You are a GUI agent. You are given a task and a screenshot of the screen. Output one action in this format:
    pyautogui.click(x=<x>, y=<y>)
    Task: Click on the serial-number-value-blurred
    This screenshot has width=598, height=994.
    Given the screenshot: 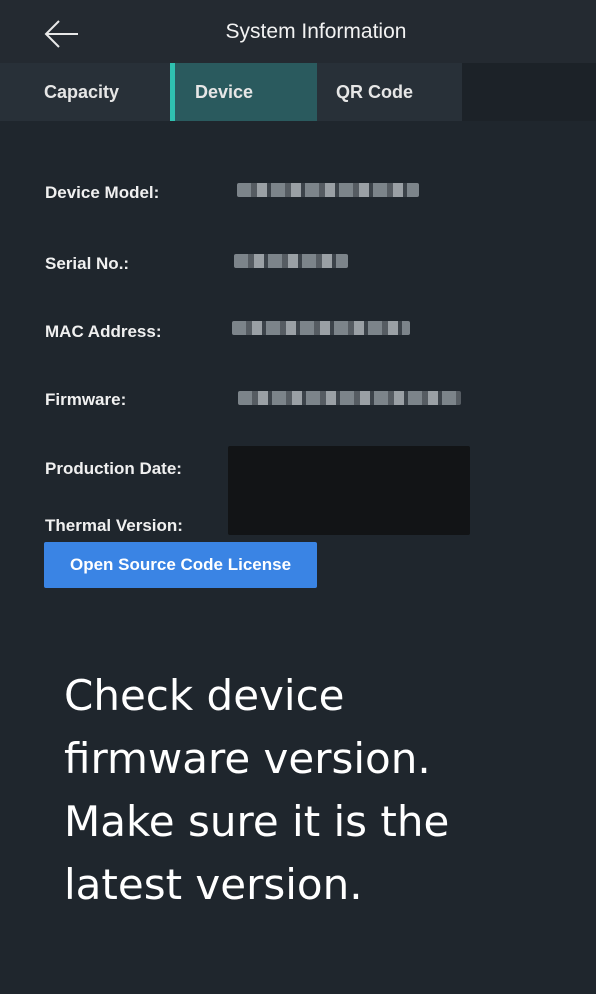 What is the action you would take?
    pyautogui.click(x=291, y=261)
    